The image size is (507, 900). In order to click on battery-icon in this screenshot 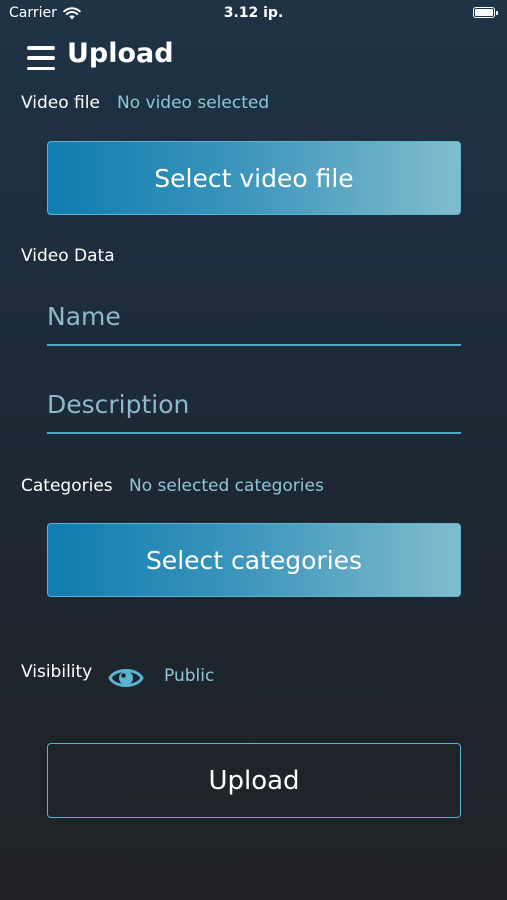, I will do `click(485, 12)`.